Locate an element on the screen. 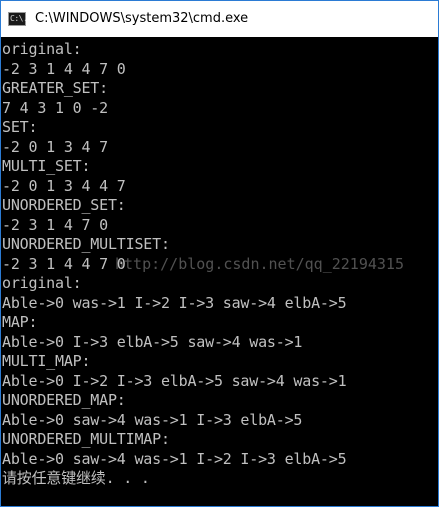 The width and height of the screenshot is (439, 507). console-line: 7 4 3 1 0 -2 is located at coordinates (55, 107).